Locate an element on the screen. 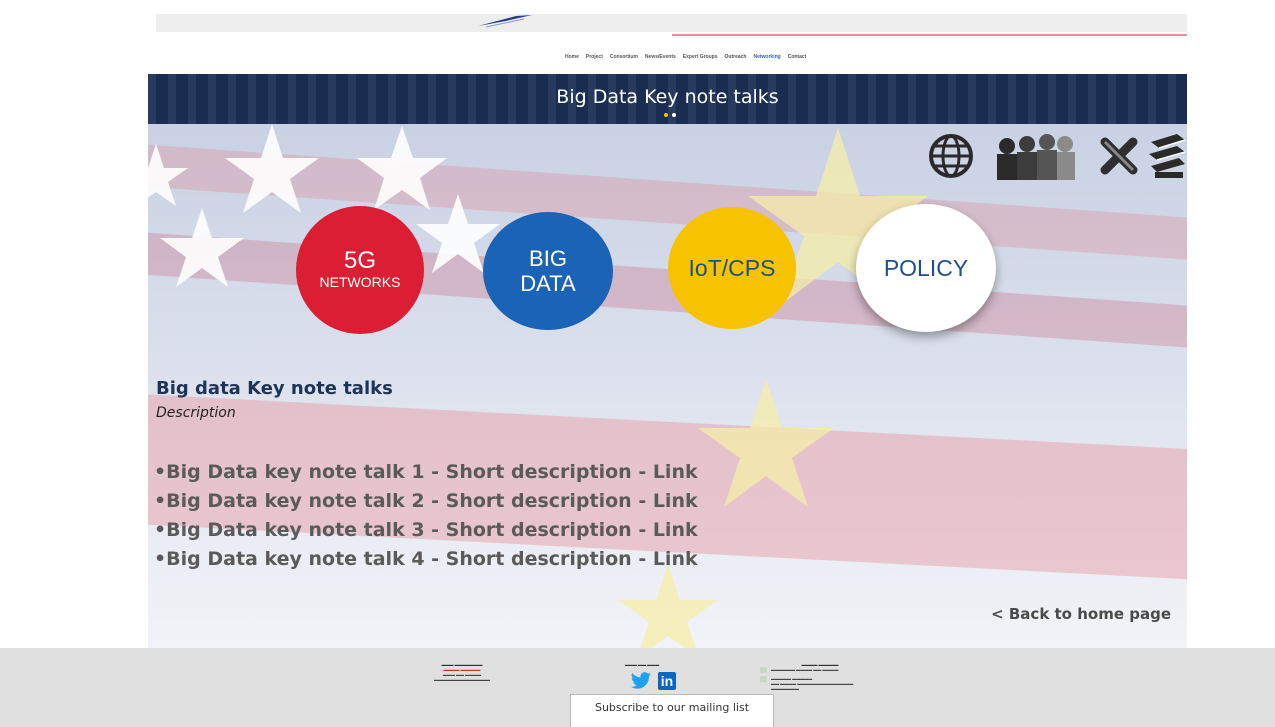 The height and width of the screenshot is (727, 1275). subscribe-mailing-list-button: Subscribe to our mailing list is located at coordinates (672, 710).